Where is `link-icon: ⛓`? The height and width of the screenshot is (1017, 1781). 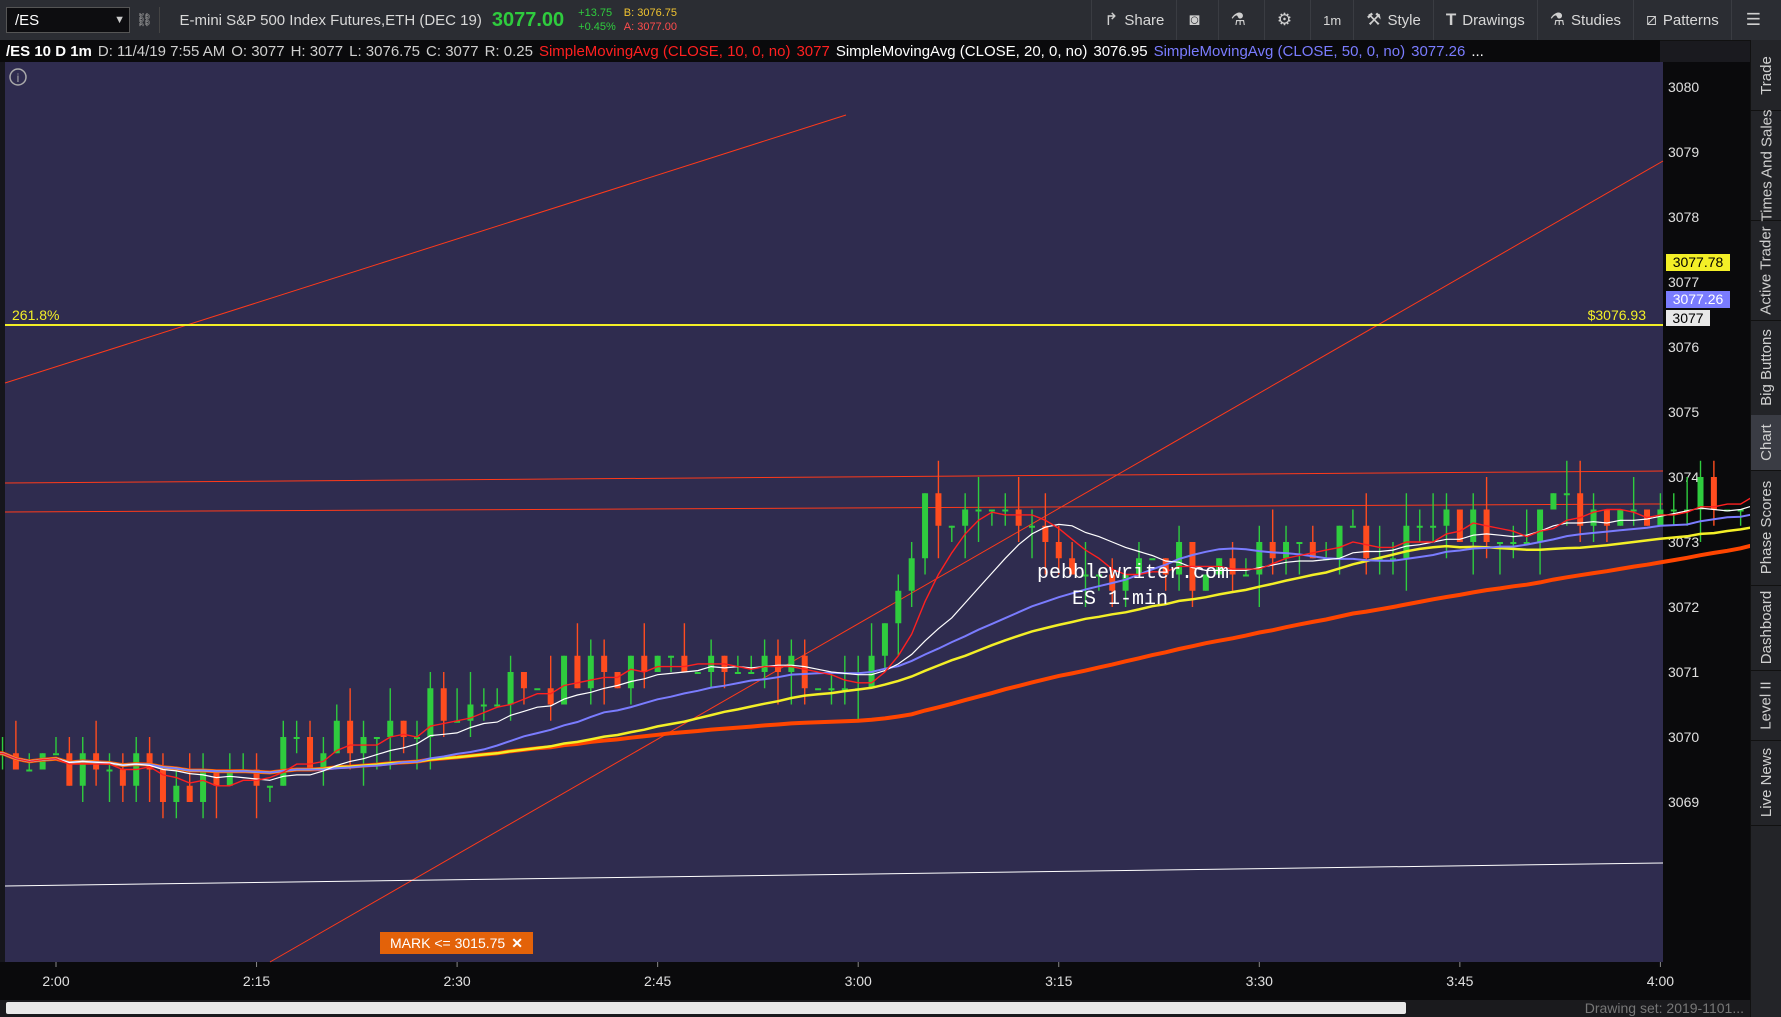
link-icon: ⛓ is located at coordinates (144, 20).